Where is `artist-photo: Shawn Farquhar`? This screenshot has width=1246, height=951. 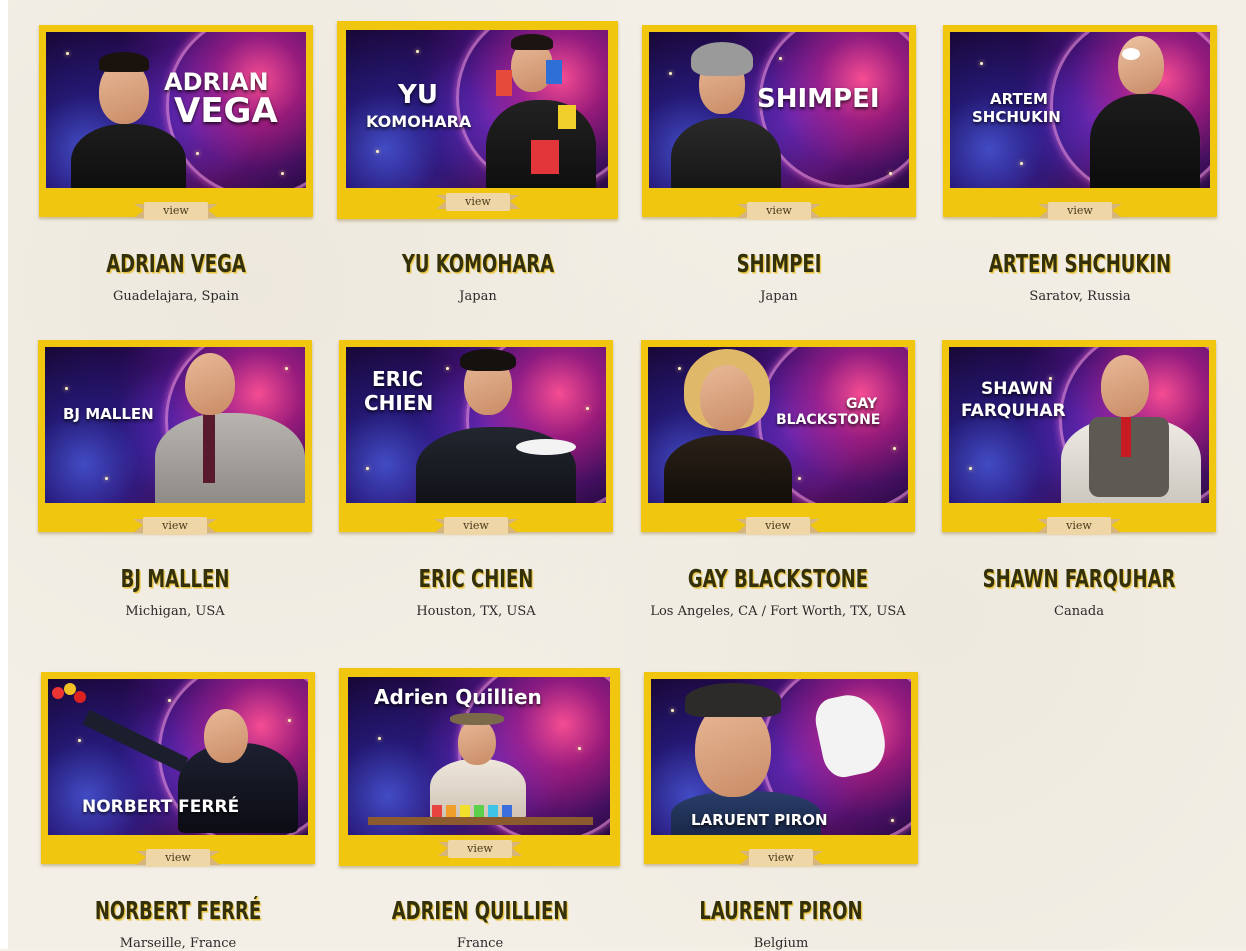
artist-photo: Shawn Farquhar is located at coordinates (1079, 425).